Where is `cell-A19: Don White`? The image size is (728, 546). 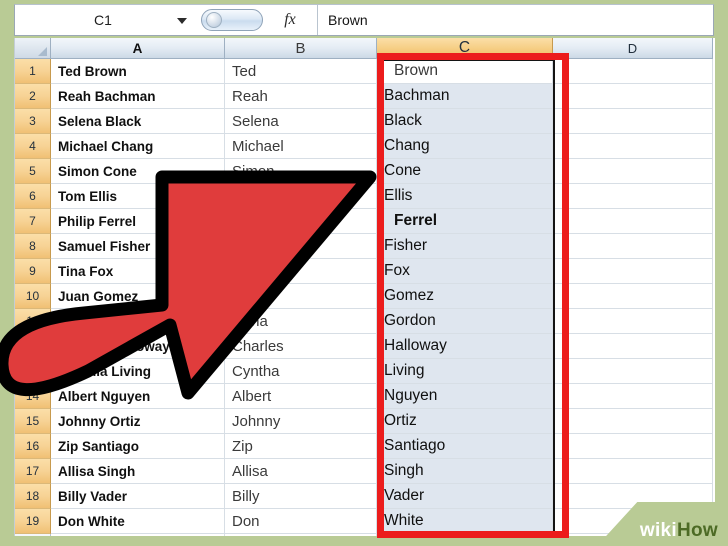 cell-A19: Don White is located at coordinates (138, 521).